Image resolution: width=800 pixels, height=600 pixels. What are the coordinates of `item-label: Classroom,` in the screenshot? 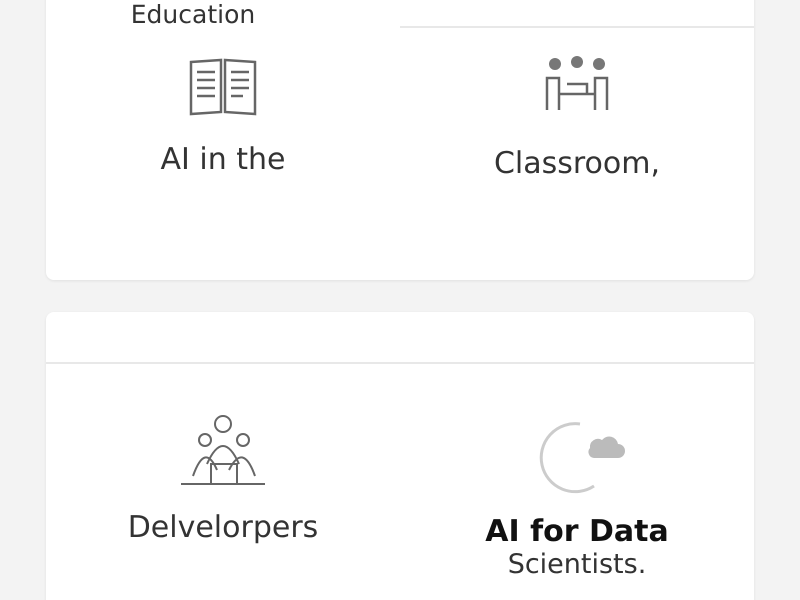 It's located at (577, 163).